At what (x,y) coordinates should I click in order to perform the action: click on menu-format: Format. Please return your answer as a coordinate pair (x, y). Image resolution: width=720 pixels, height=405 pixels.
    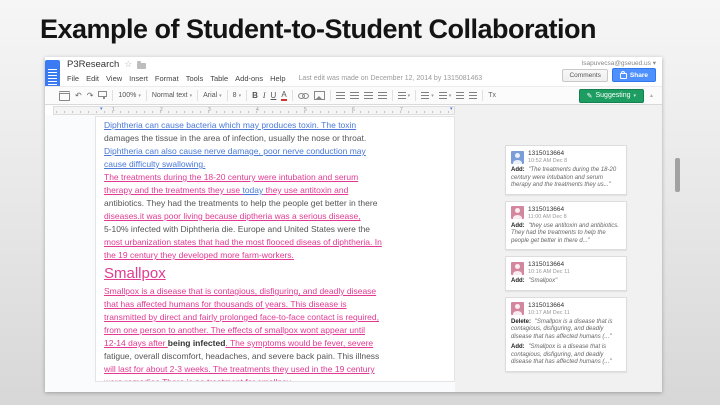
    Looking at the image, I should click on (167, 78).